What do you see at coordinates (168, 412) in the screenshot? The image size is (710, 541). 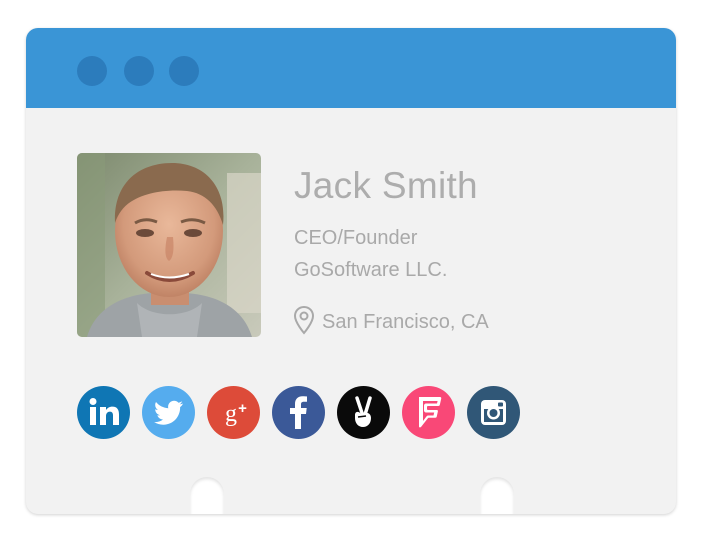 I see `twitter-icon` at bounding box center [168, 412].